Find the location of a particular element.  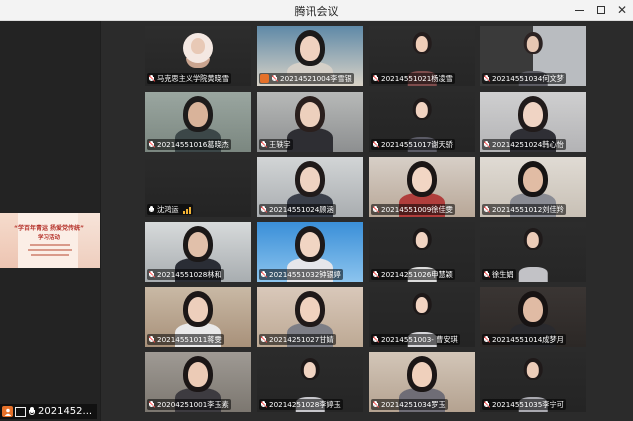

participant-tile: 20214251034罗玉 is located at coordinates (422, 382).